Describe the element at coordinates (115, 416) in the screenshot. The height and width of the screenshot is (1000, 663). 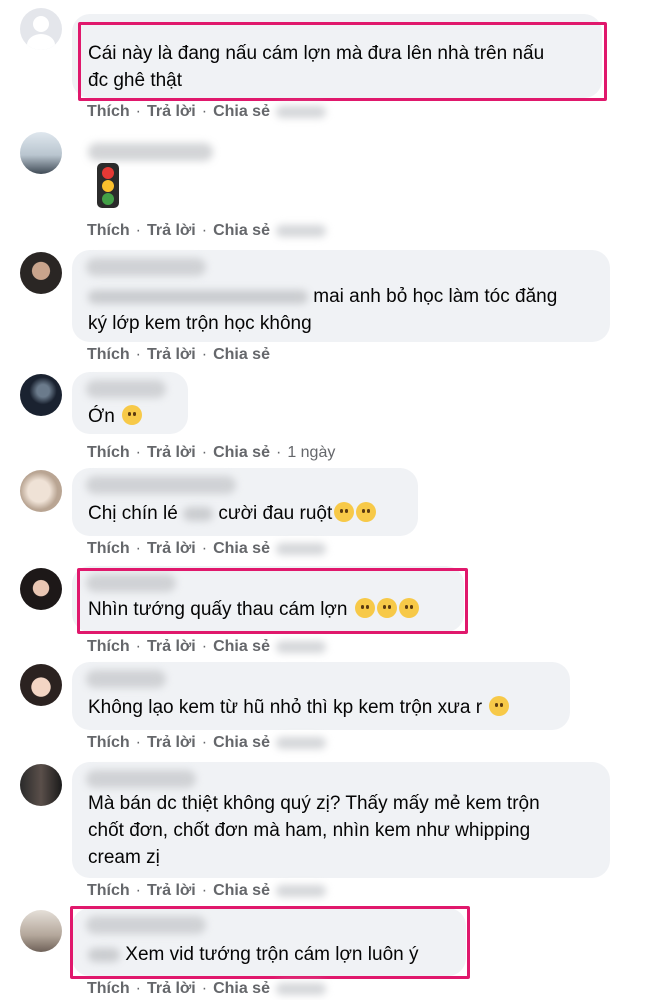
I see `comment-text: Ớn` at that location.